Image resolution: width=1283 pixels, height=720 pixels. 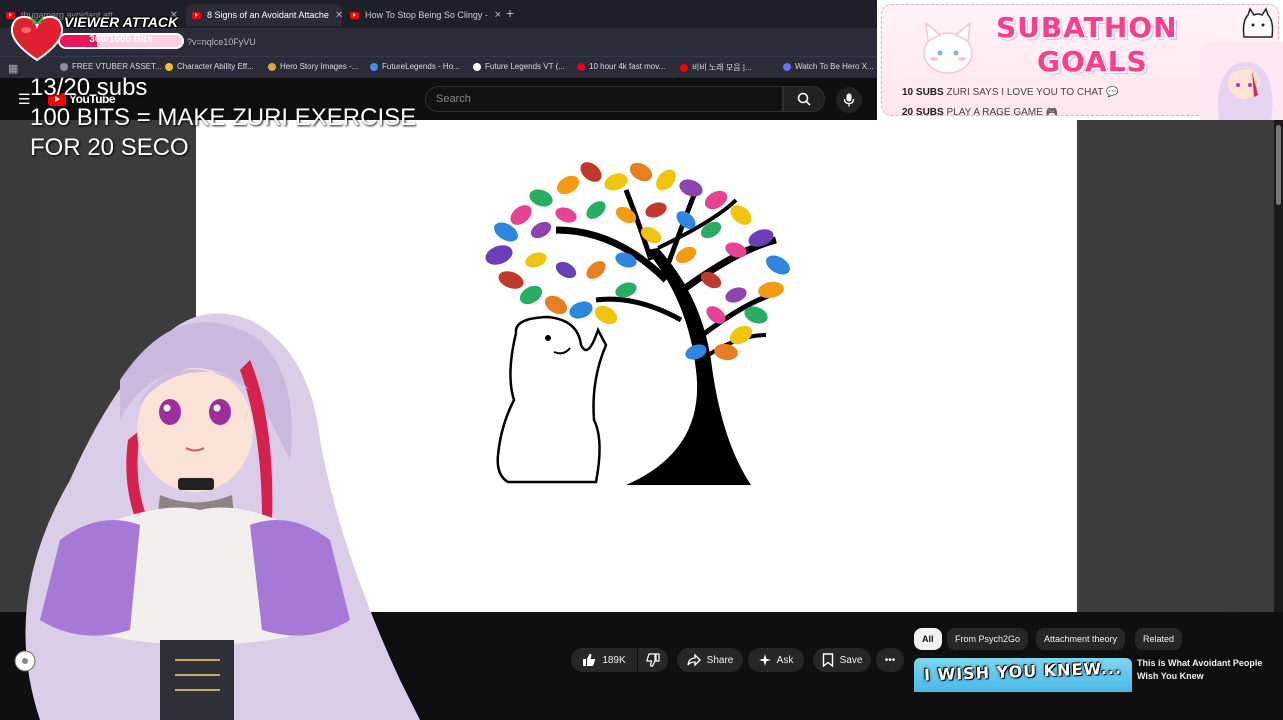 I want to click on browser-tab-2-active: 8 Signs of an Avoidant Attache ✕, so click(x=264, y=15).